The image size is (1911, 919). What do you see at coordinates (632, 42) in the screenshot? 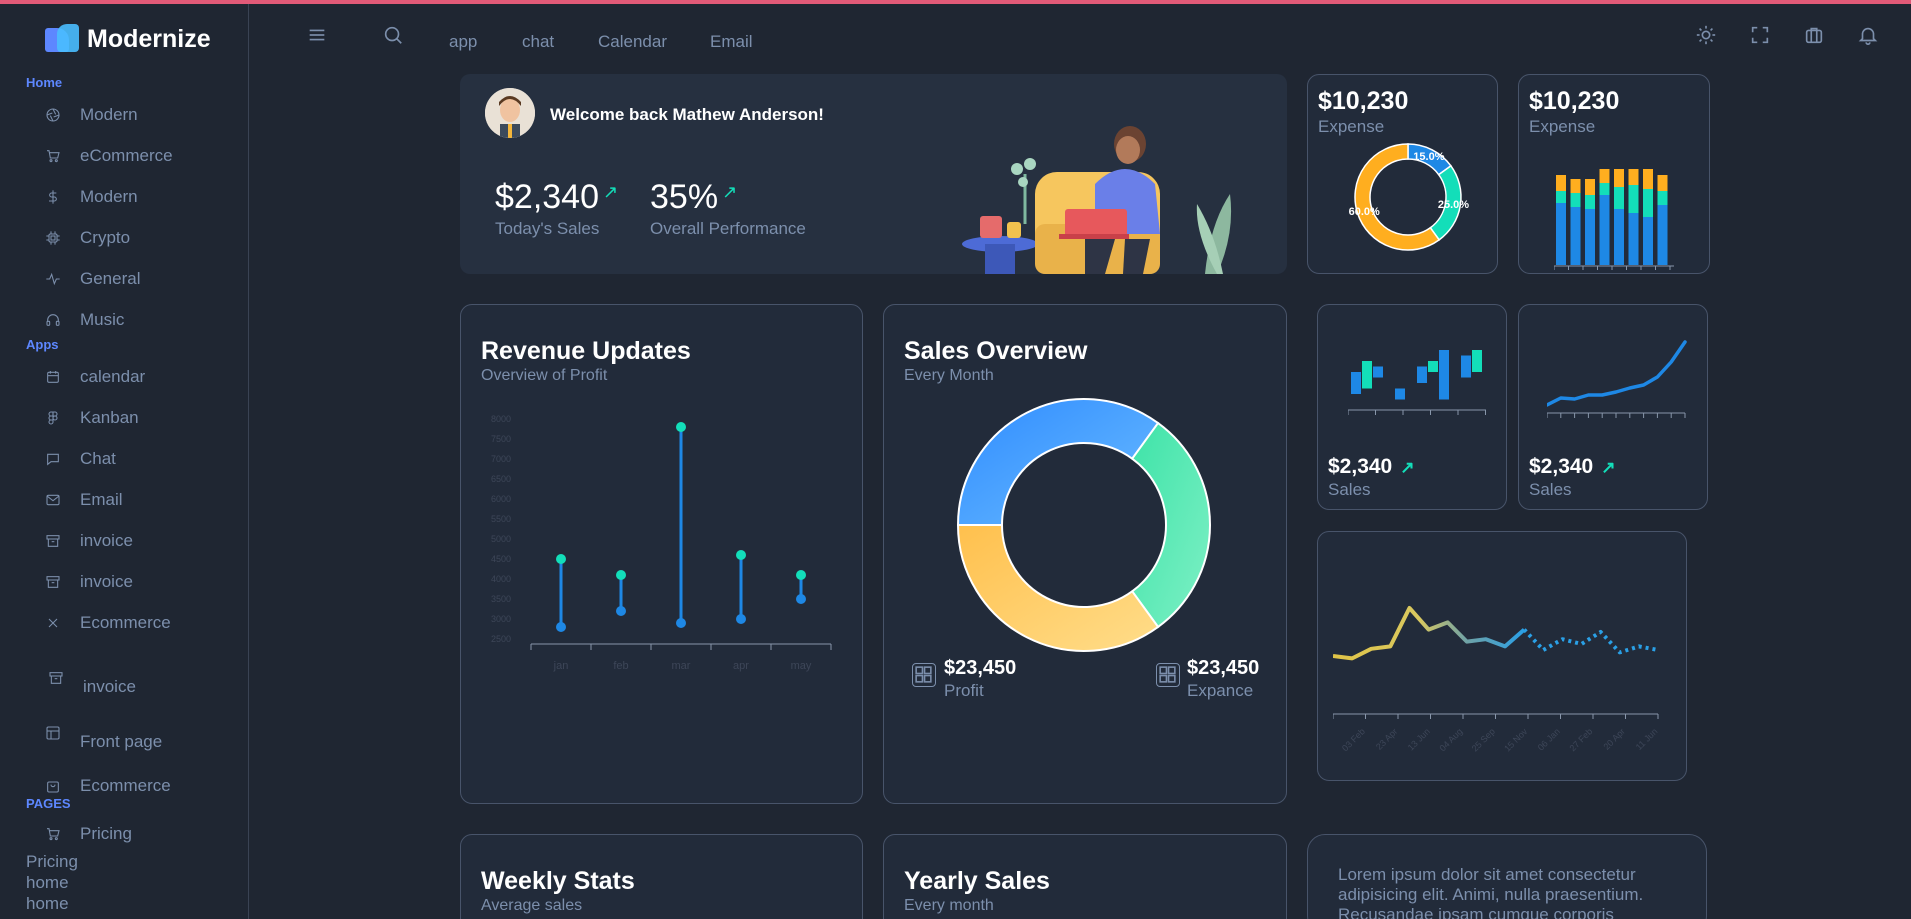
I see `header-link-calendar: Calendar` at bounding box center [632, 42].